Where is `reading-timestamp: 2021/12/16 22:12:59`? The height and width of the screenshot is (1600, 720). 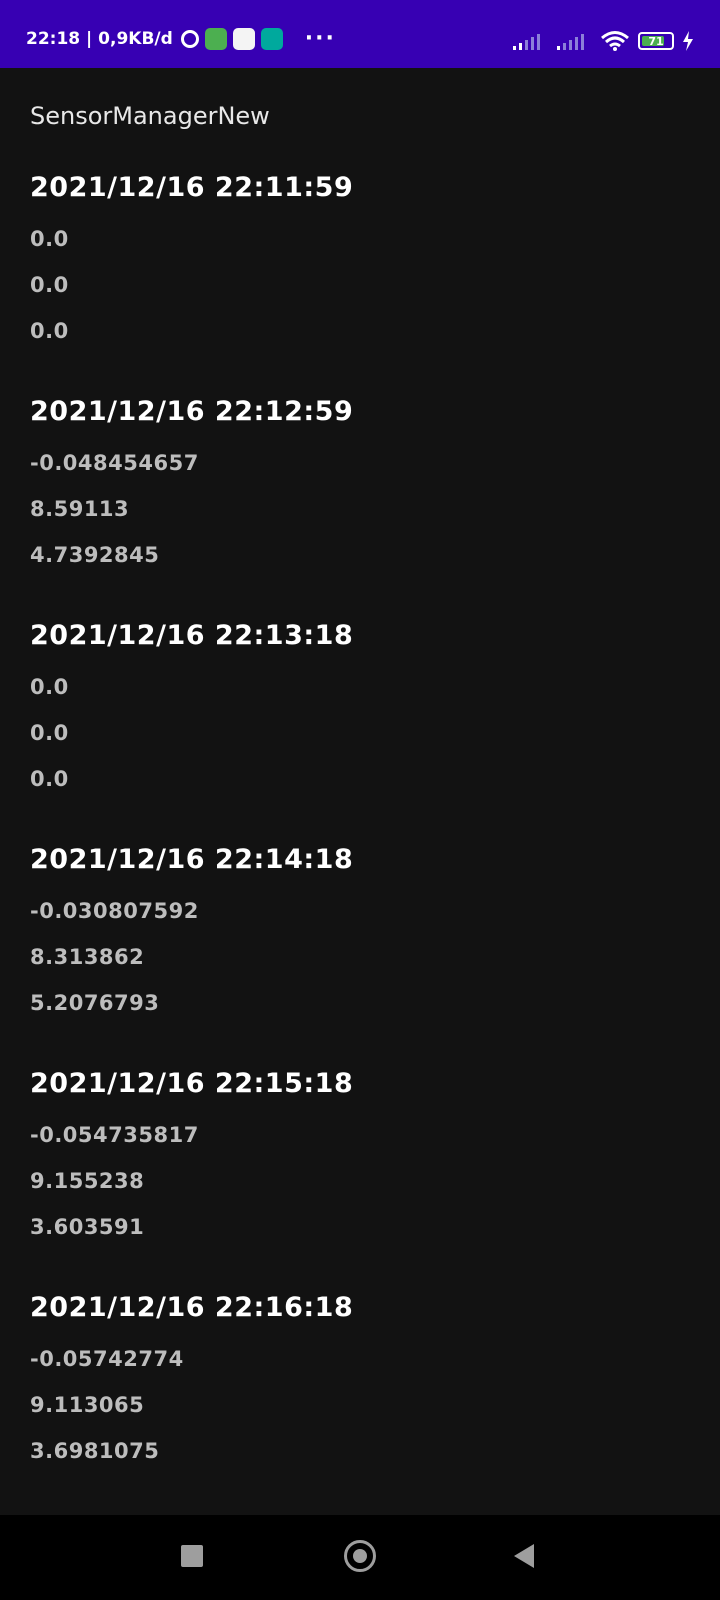
reading-timestamp: 2021/12/16 22:12:59 is located at coordinates (192, 411).